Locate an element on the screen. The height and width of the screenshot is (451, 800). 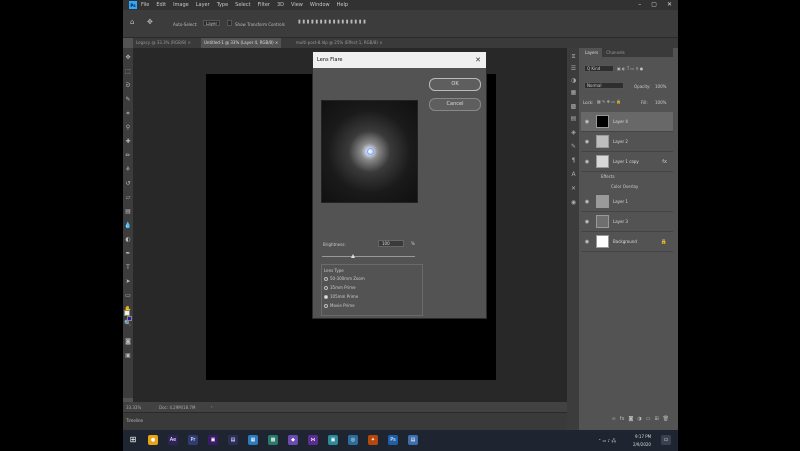
transform-icon: ✕ is located at coordinates (573, 188).